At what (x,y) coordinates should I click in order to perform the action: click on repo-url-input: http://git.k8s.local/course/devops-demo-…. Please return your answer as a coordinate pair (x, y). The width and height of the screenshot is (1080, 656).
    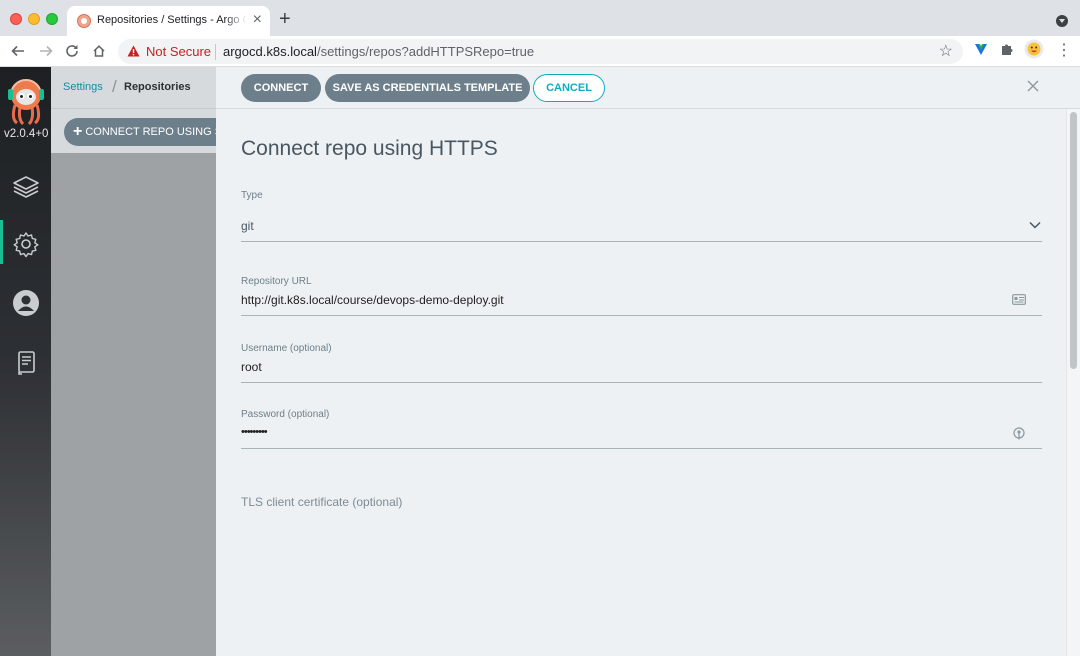
    Looking at the image, I should click on (372, 300).